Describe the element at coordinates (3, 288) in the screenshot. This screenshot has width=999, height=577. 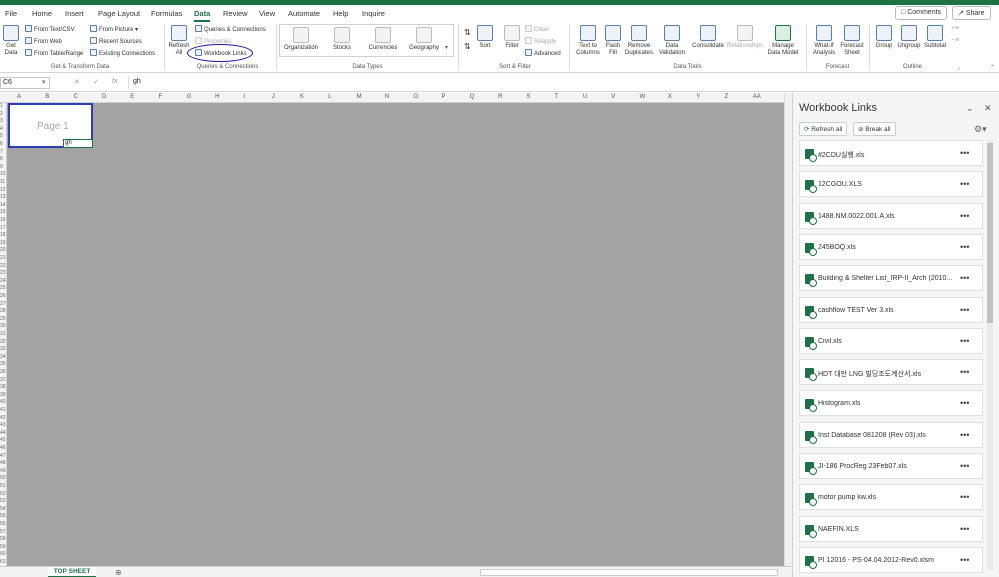
I see `row-header: 25` at that location.